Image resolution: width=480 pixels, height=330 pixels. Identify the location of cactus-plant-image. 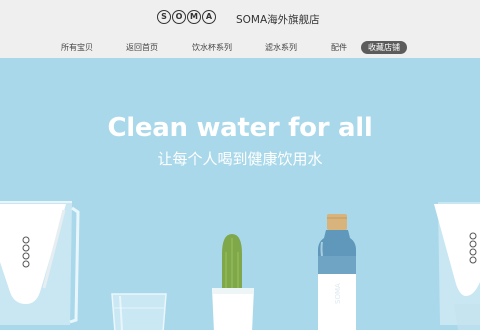
(233, 282).